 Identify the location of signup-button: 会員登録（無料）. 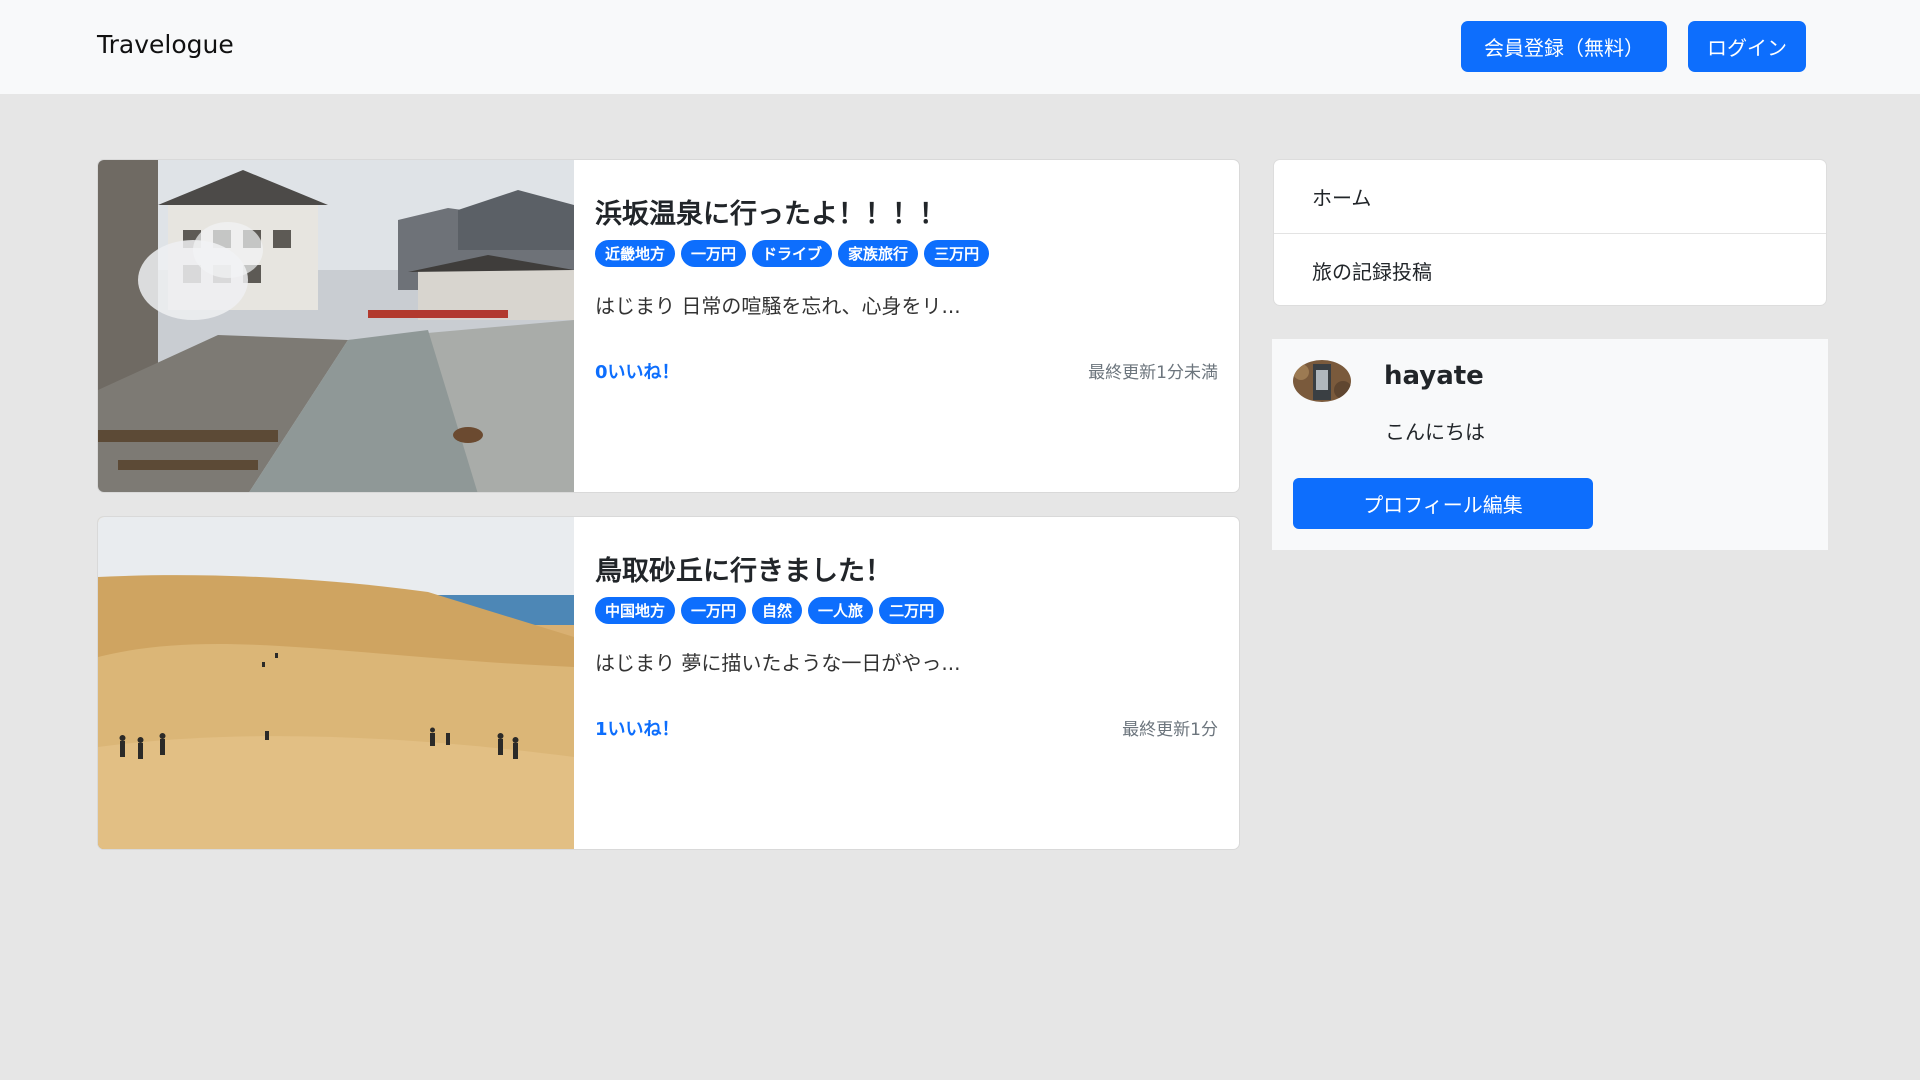
(1564, 46).